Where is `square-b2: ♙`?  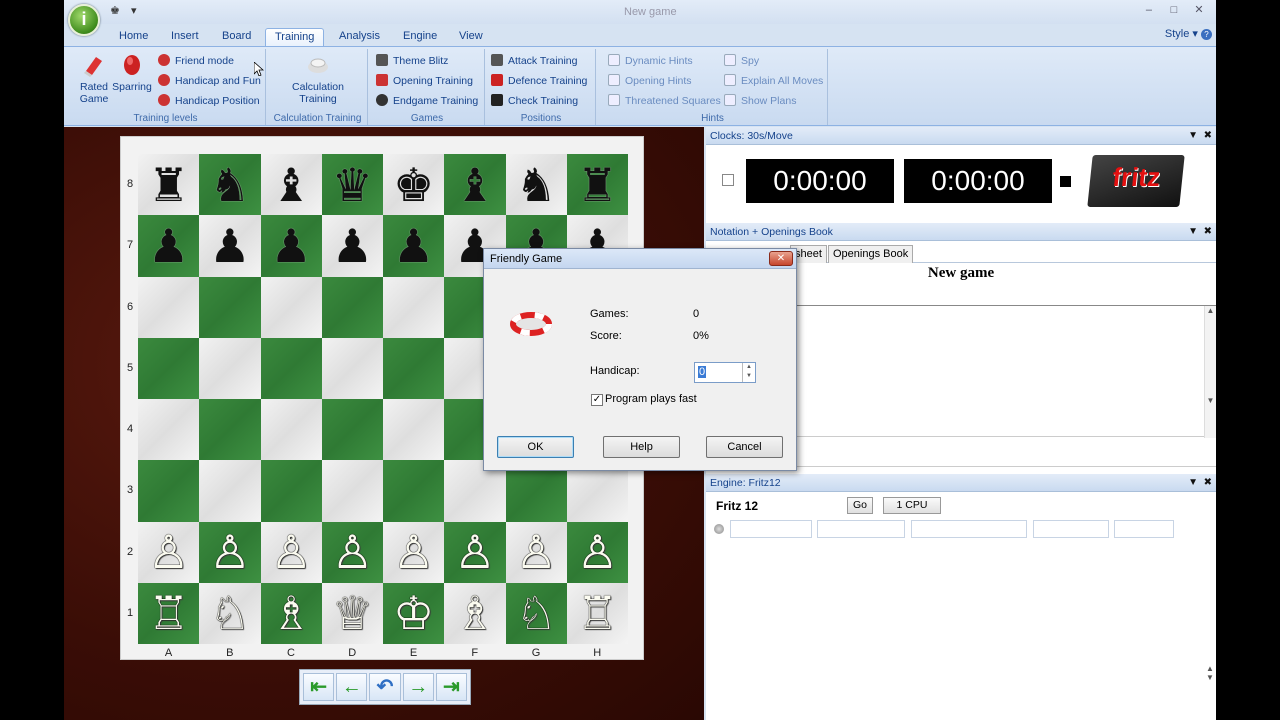 square-b2: ♙ is located at coordinates (230, 552).